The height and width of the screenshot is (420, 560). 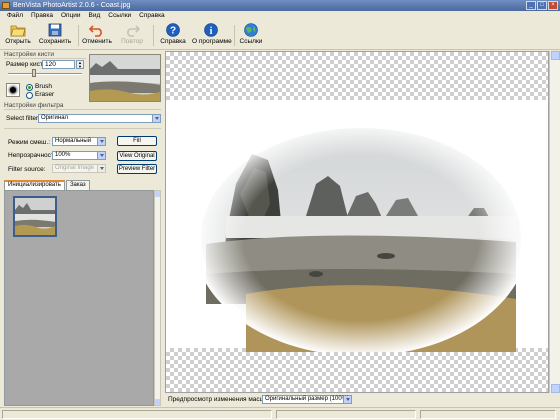 What do you see at coordinates (34, 73) in the screenshot?
I see `brush-size-slider-thumb` at bounding box center [34, 73].